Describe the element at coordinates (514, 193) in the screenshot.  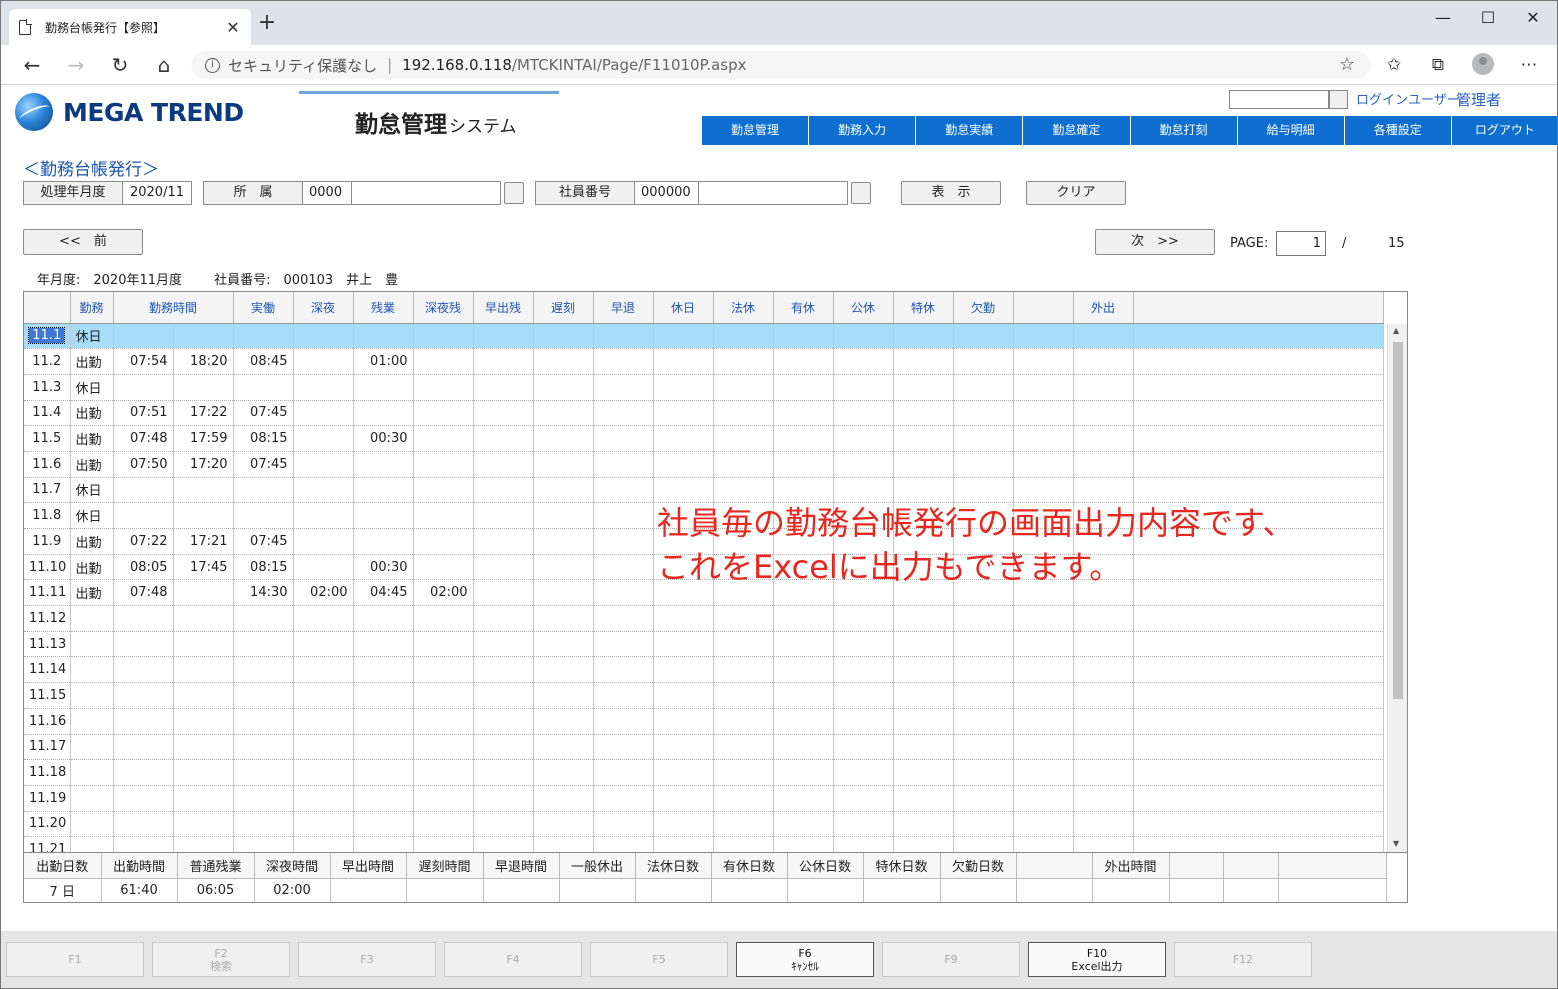
I see `dept-search-button` at that location.